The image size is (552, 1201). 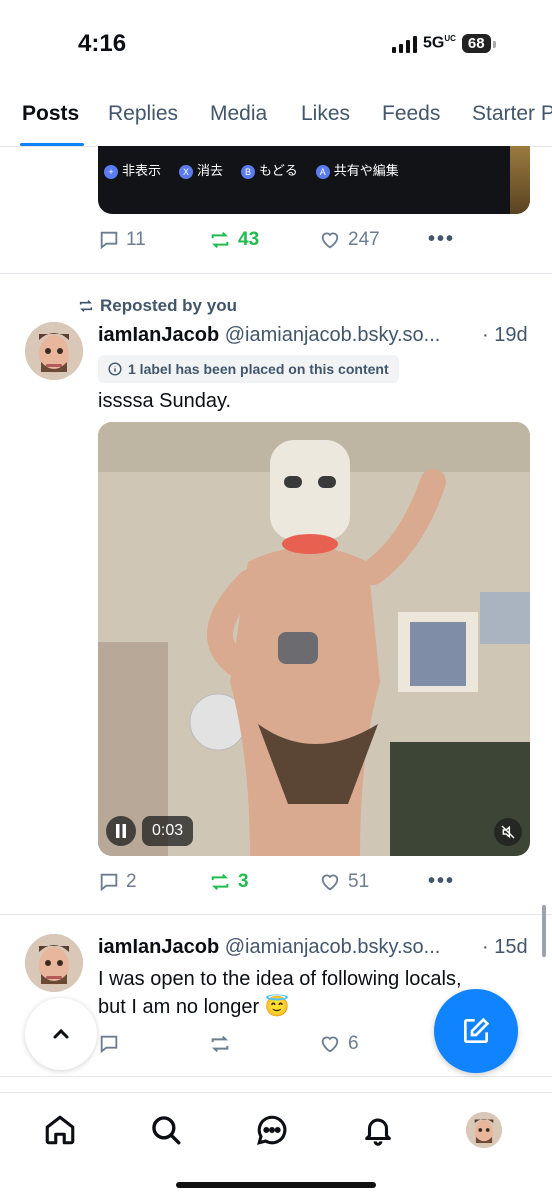 I want to click on scroll-to-top-button, so click(x=61, y=1034).